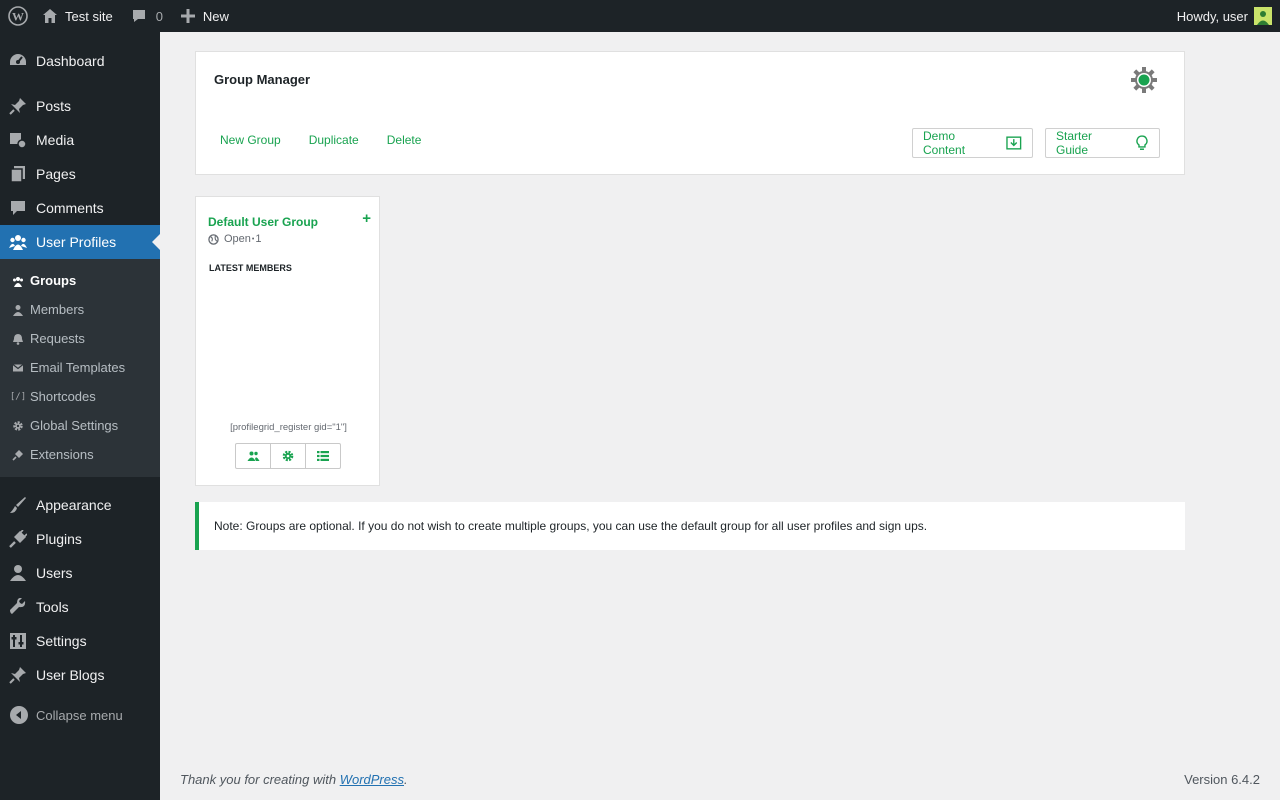 This screenshot has width=1280, height=800. I want to click on footer-thanks-suffix: ., so click(406, 779).